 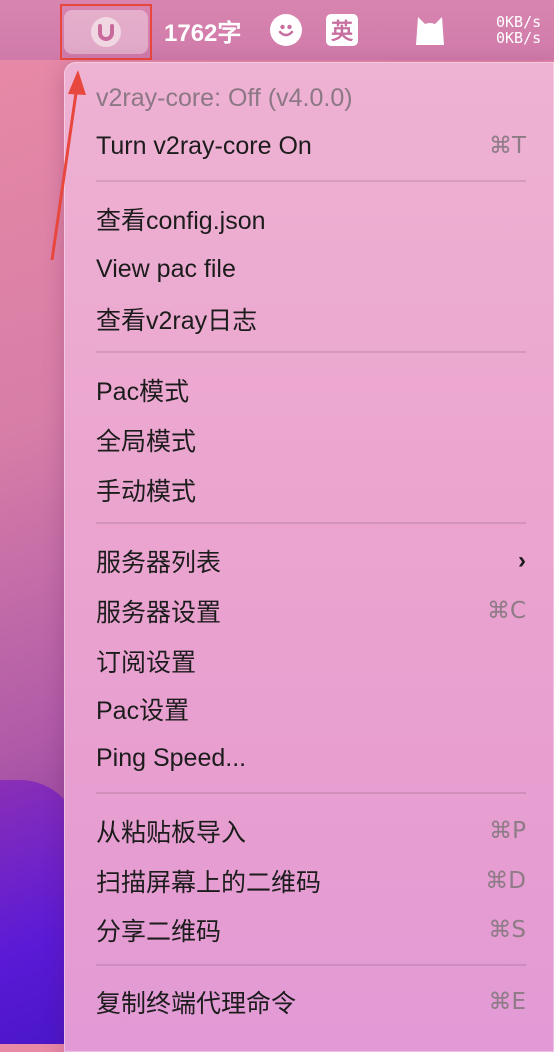 I want to click on menu-item-scan-qr: 扫描屏幕上的二维码 ⌘D, so click(x=311, y=881).